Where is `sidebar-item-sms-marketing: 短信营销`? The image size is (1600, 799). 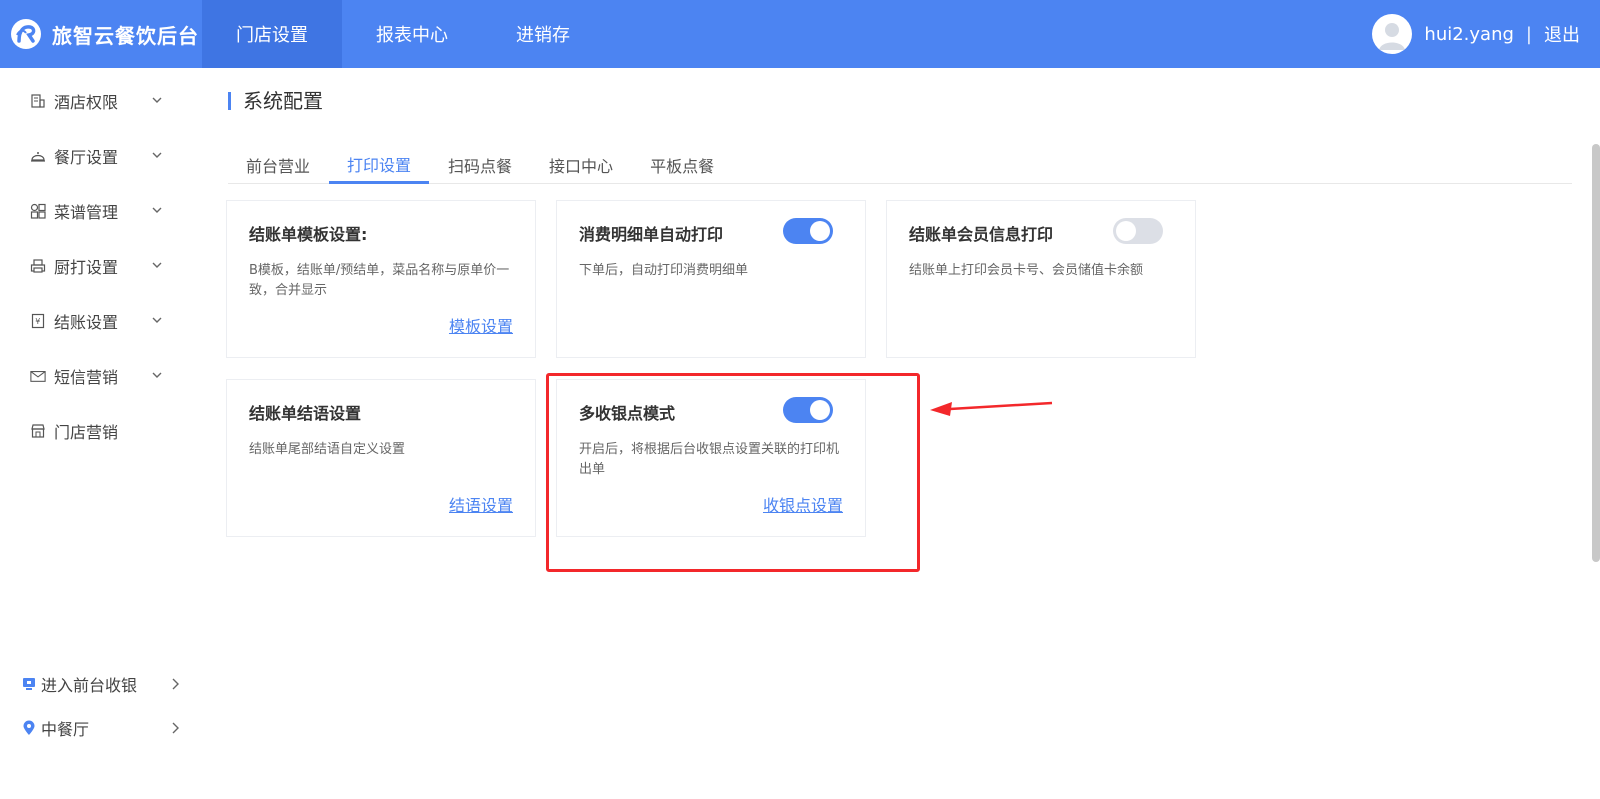
sidebar-item-sms-marketing: 短信营销 is located at coordinates (101, 375).